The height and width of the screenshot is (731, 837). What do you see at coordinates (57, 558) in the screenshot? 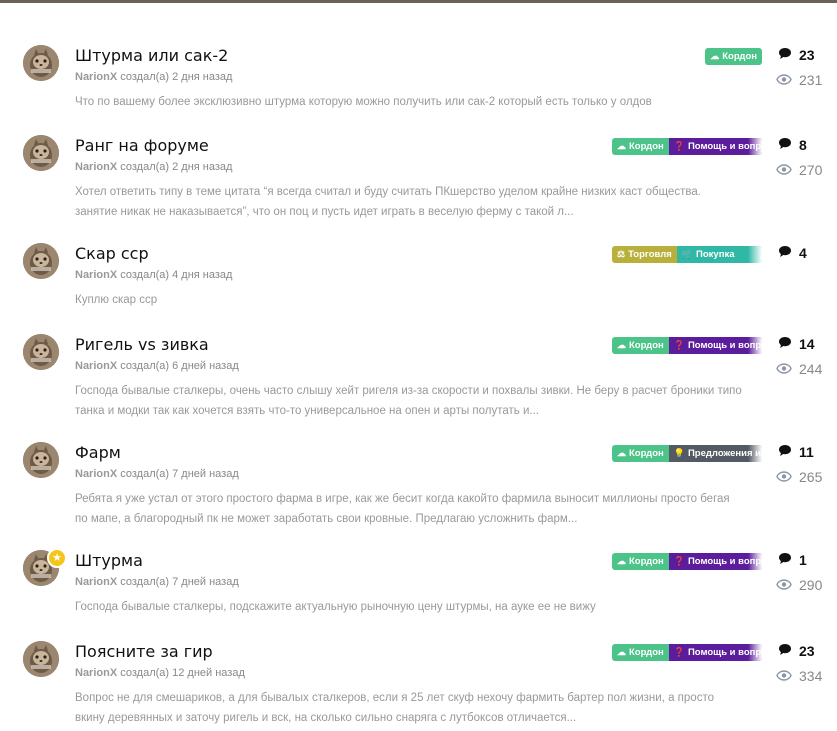
I see `star-icon: ★` at bounding box center [57, 558].